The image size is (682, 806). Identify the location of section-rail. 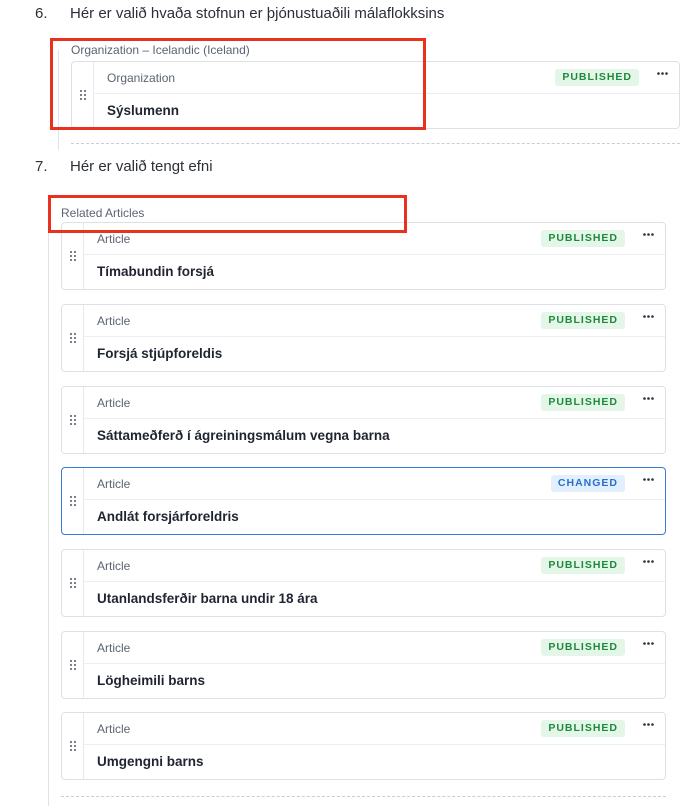
(48, 513).